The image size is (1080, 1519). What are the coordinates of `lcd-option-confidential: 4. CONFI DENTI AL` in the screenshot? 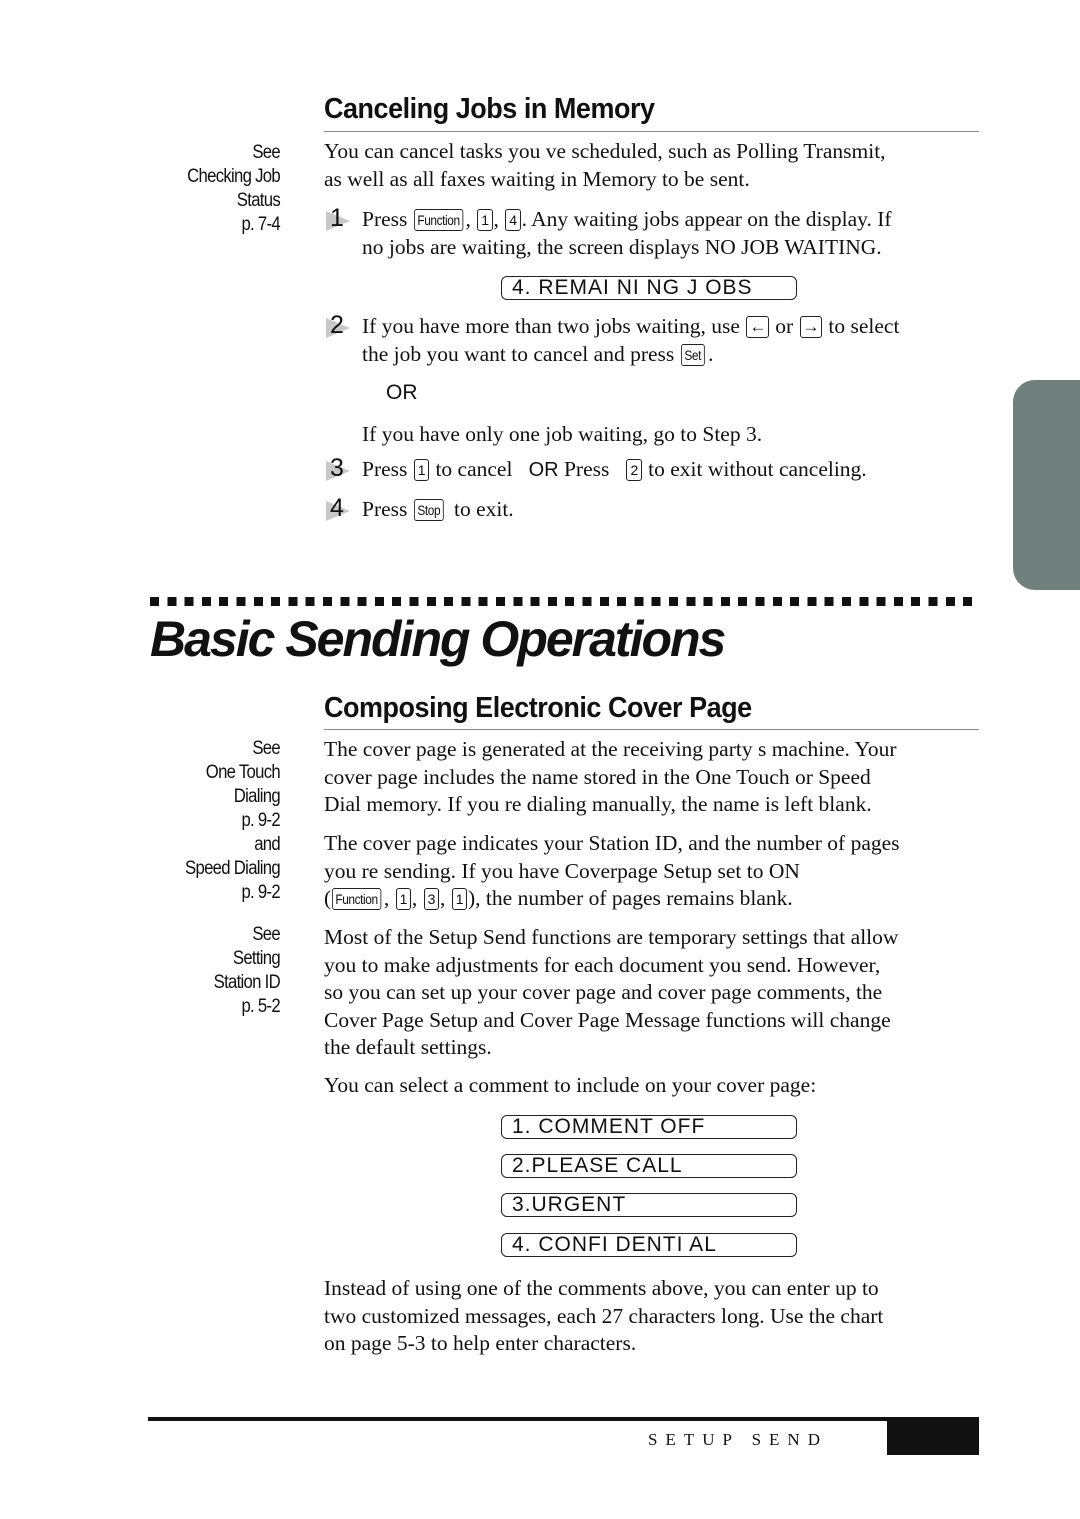 It's located at (649, 1245).